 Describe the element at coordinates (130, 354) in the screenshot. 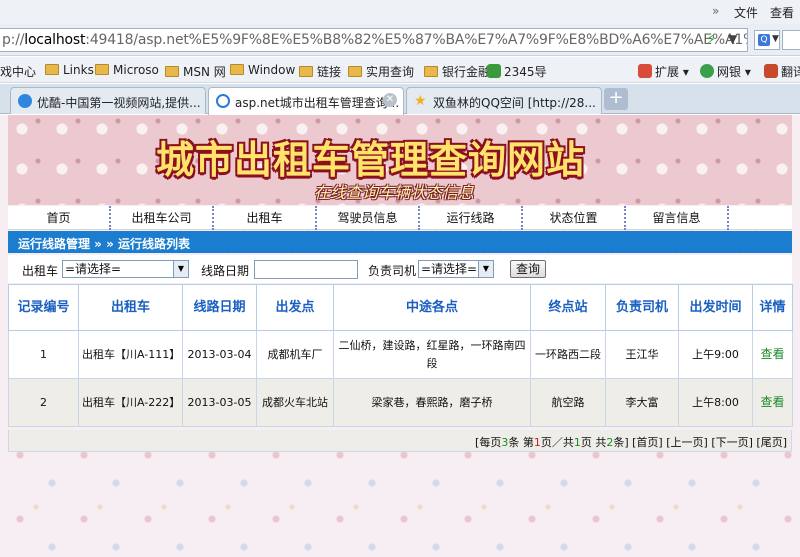

I see `cell-taxi: 出租车【川A-111】` at that location.